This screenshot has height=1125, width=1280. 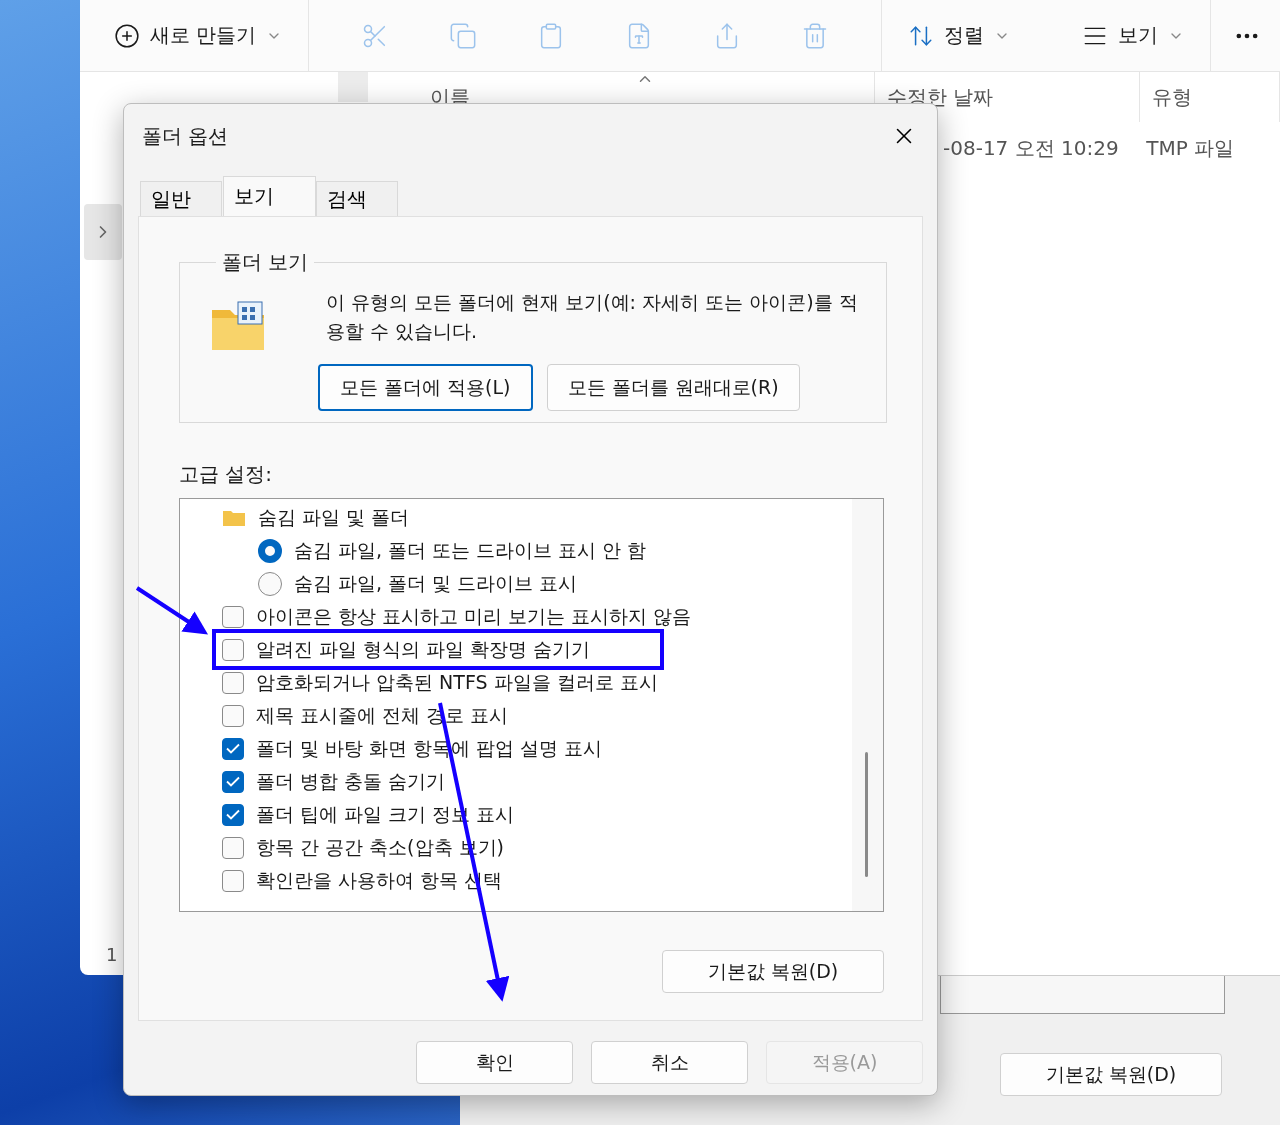 What do you see at coordinates (474, 616) in the screenshot?
I see `option-label: 아이콘은 항상 표시하고 미리 보기는 표시하지 않음` at bounding box center [474, 616].